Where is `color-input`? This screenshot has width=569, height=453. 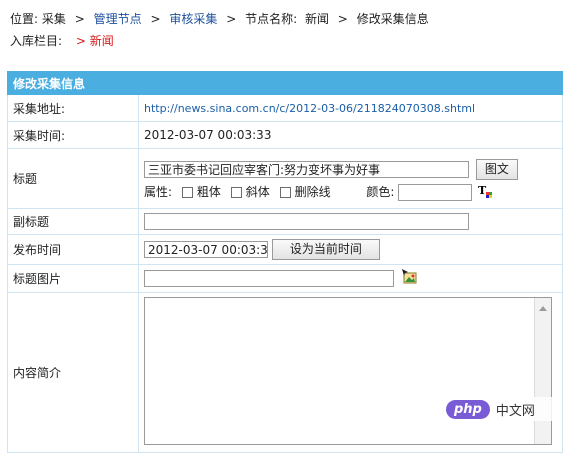 color-input is located at coordinates (435, 192).